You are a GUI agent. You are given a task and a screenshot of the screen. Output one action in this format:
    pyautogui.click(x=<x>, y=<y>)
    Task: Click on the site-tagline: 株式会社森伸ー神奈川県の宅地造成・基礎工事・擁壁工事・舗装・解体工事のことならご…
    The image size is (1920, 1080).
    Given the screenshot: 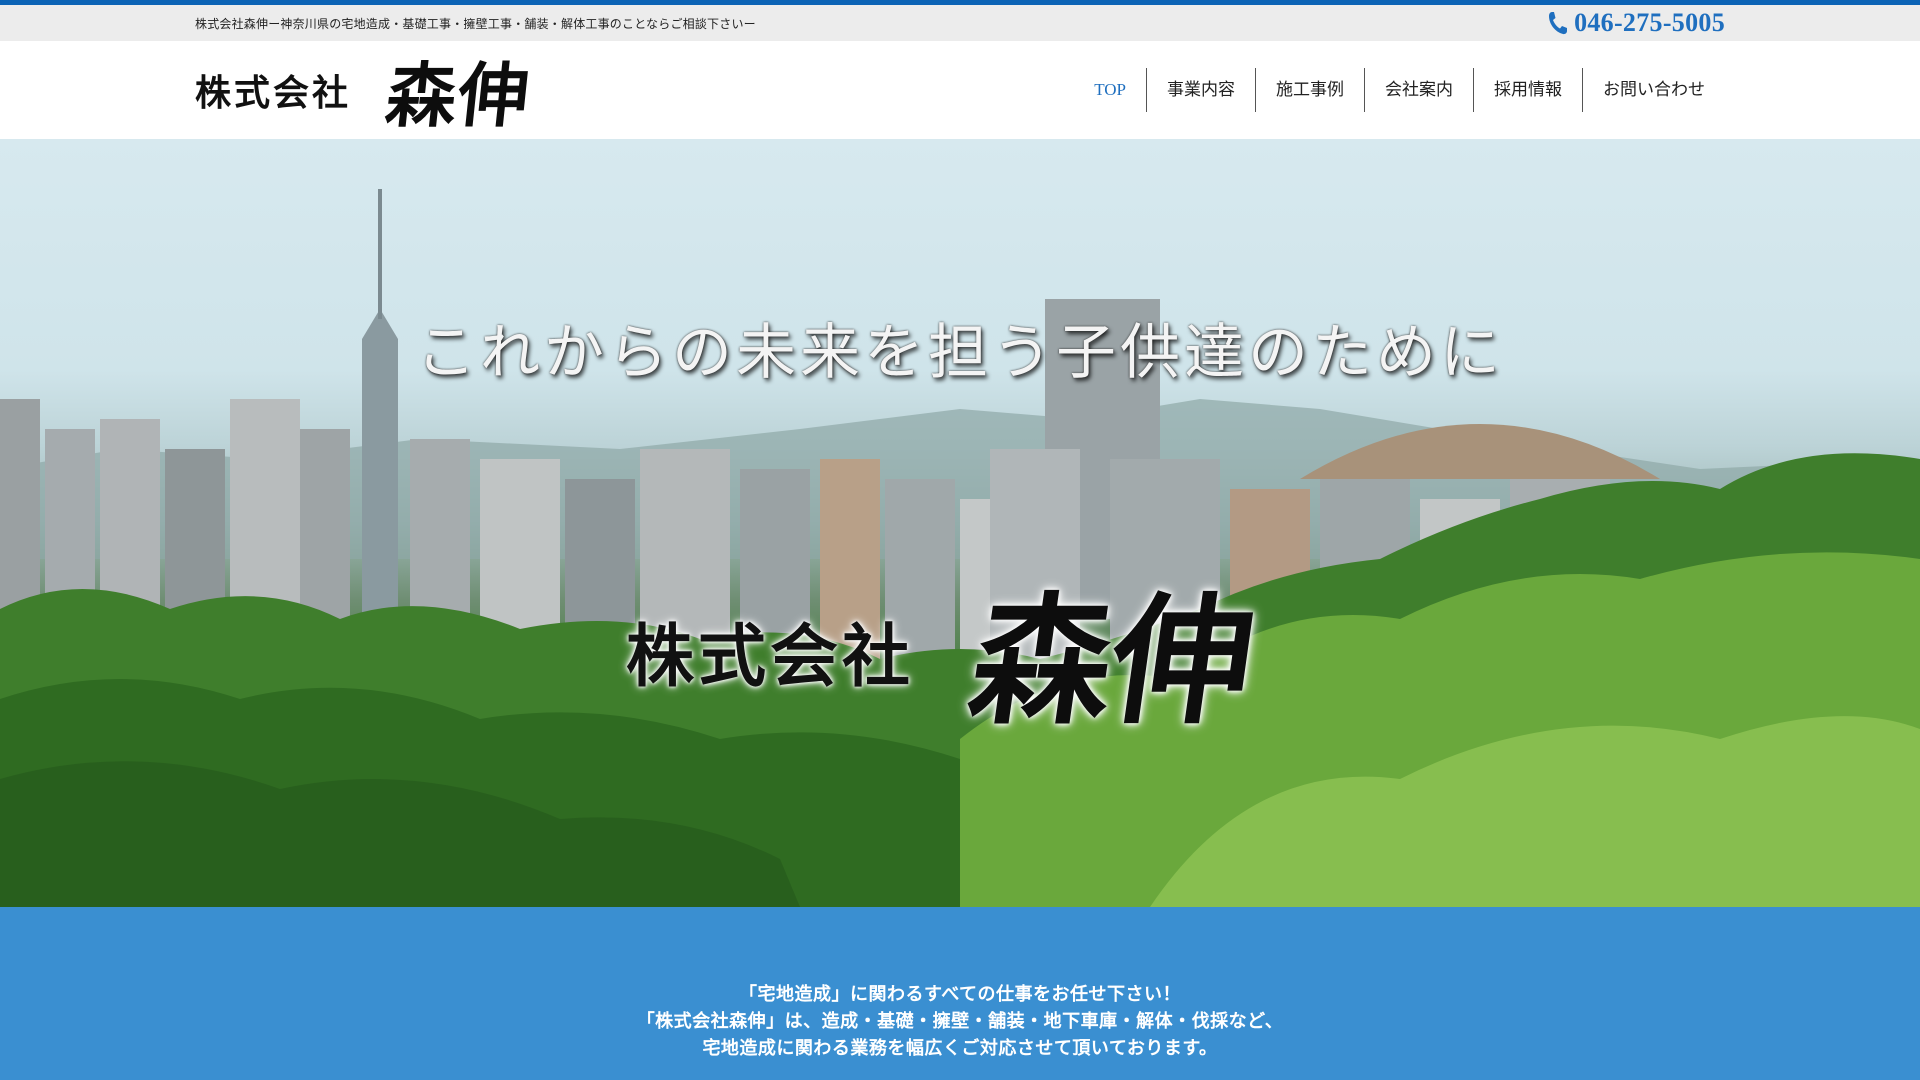 What is the action you would take?
    pyautogui.click(x=475, y=23)
    